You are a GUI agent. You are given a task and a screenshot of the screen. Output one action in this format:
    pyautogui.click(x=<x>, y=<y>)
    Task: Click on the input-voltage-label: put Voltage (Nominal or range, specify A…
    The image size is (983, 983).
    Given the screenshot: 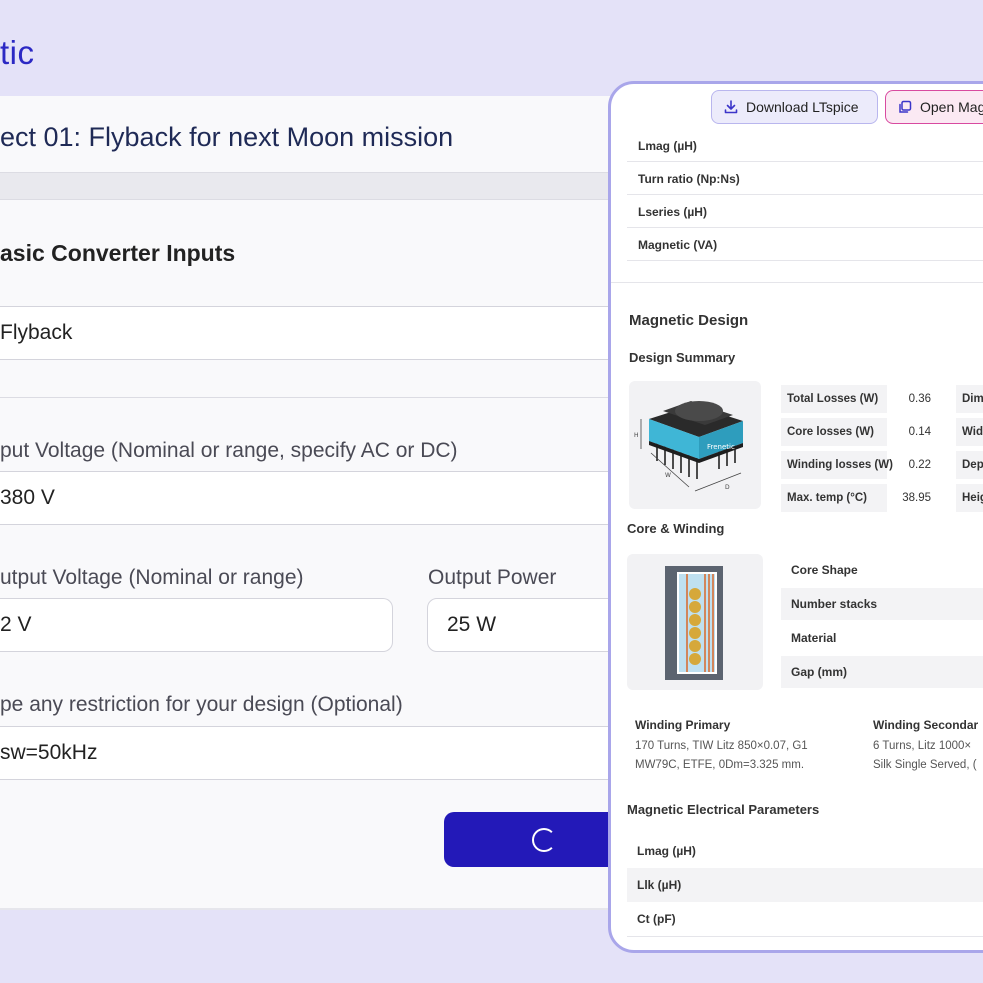 What is the action you would take?
    pyautogui.click(x=229, y=450)
    